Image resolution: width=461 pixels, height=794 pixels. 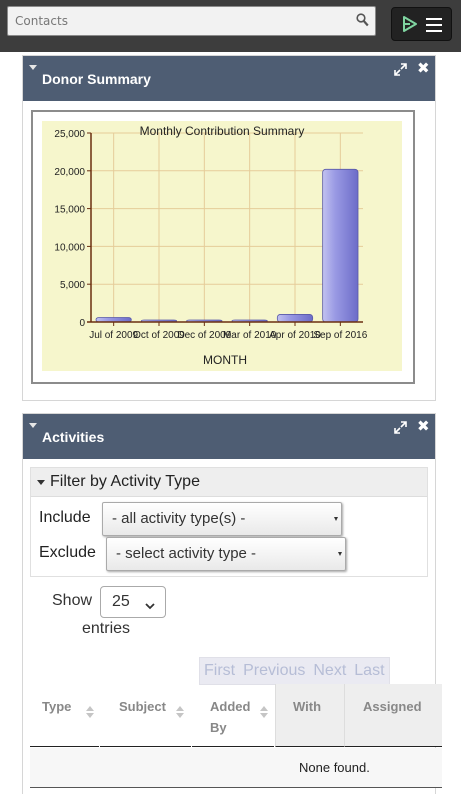 What do you see at coordinates (340, 335) in the screenshot?
I see `x-tick-label: Sep of 2016` at bounding box center [340, 335].